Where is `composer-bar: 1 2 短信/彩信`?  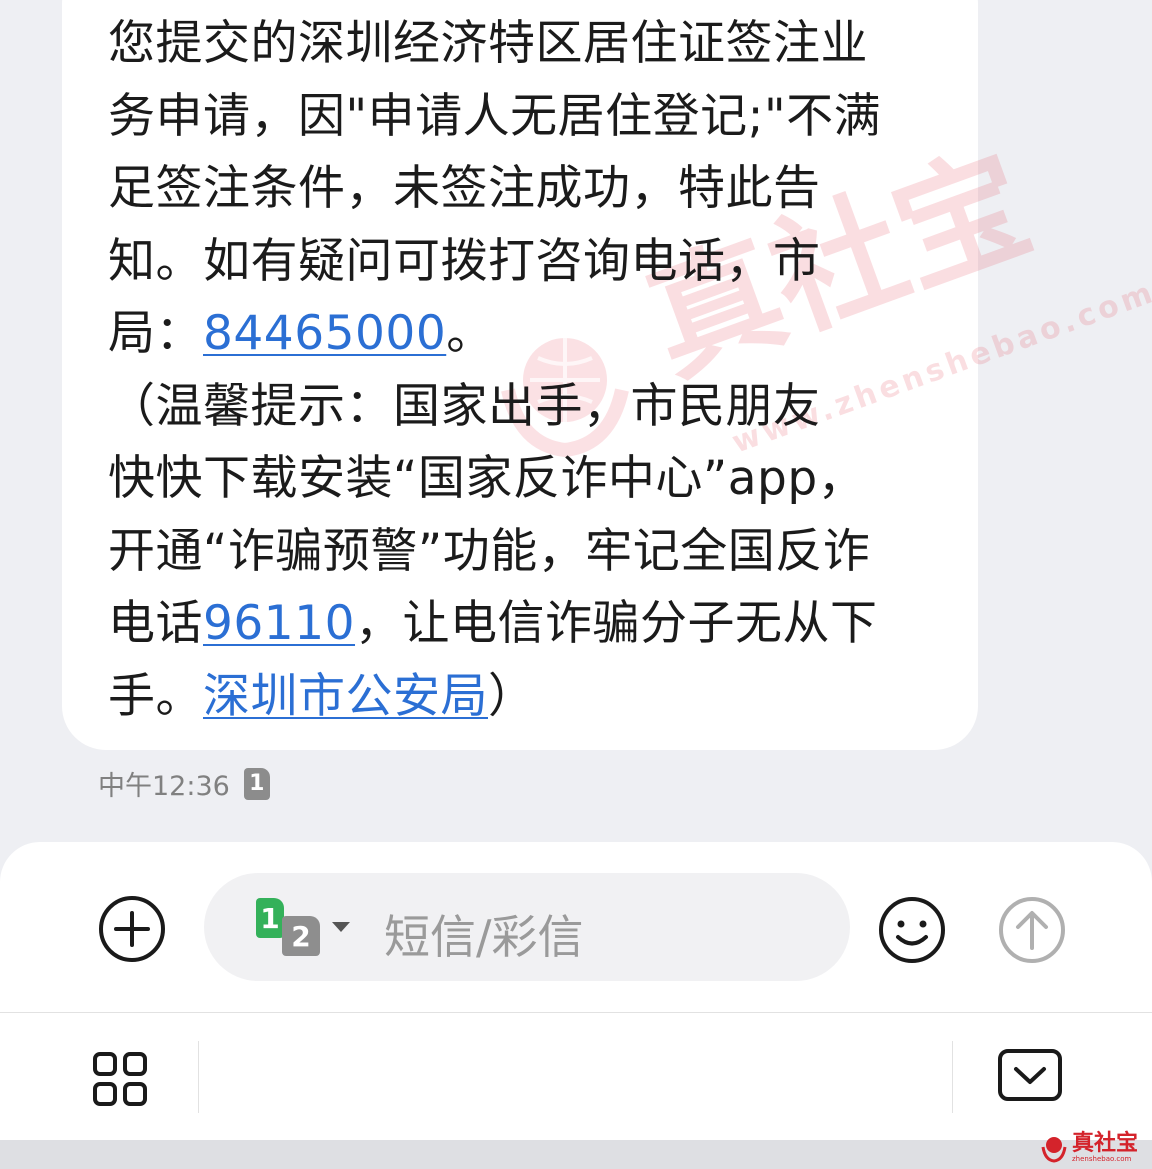 composer-bar: 1 2 短信/彩信 is located at coordinates (576, 929).